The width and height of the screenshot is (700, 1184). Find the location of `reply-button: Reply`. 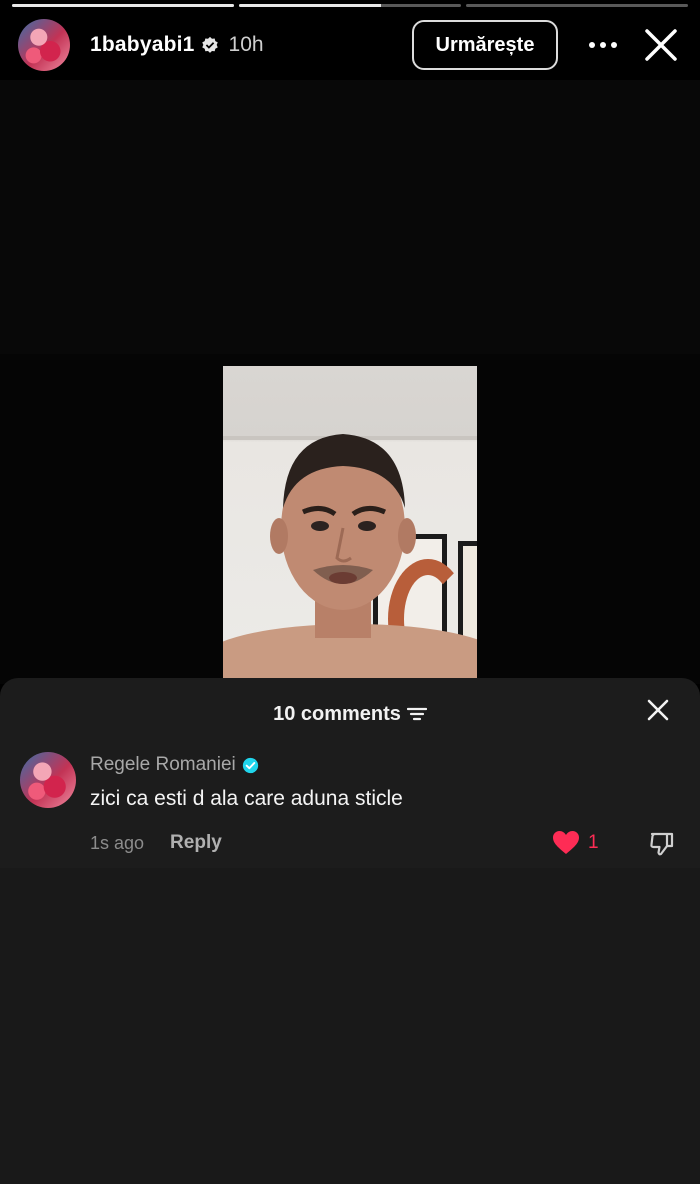

reply-button: Reply is located at coordinates (196, 843).